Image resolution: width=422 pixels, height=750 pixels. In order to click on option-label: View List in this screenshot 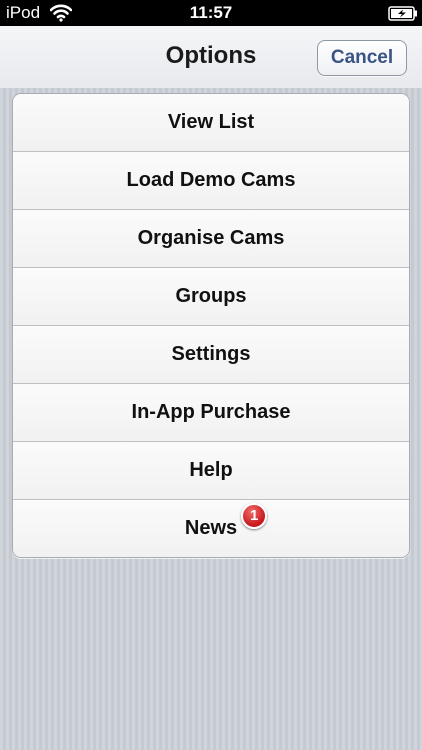, I will do `click(211, 122)`.